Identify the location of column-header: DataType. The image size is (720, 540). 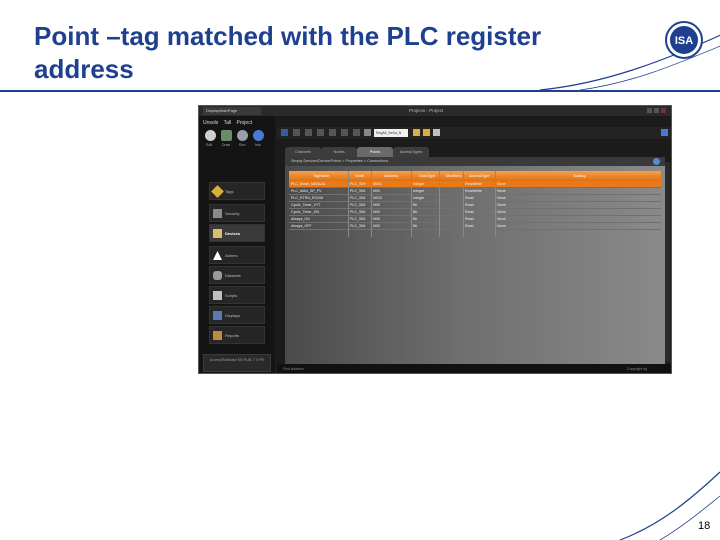
(427, 176).